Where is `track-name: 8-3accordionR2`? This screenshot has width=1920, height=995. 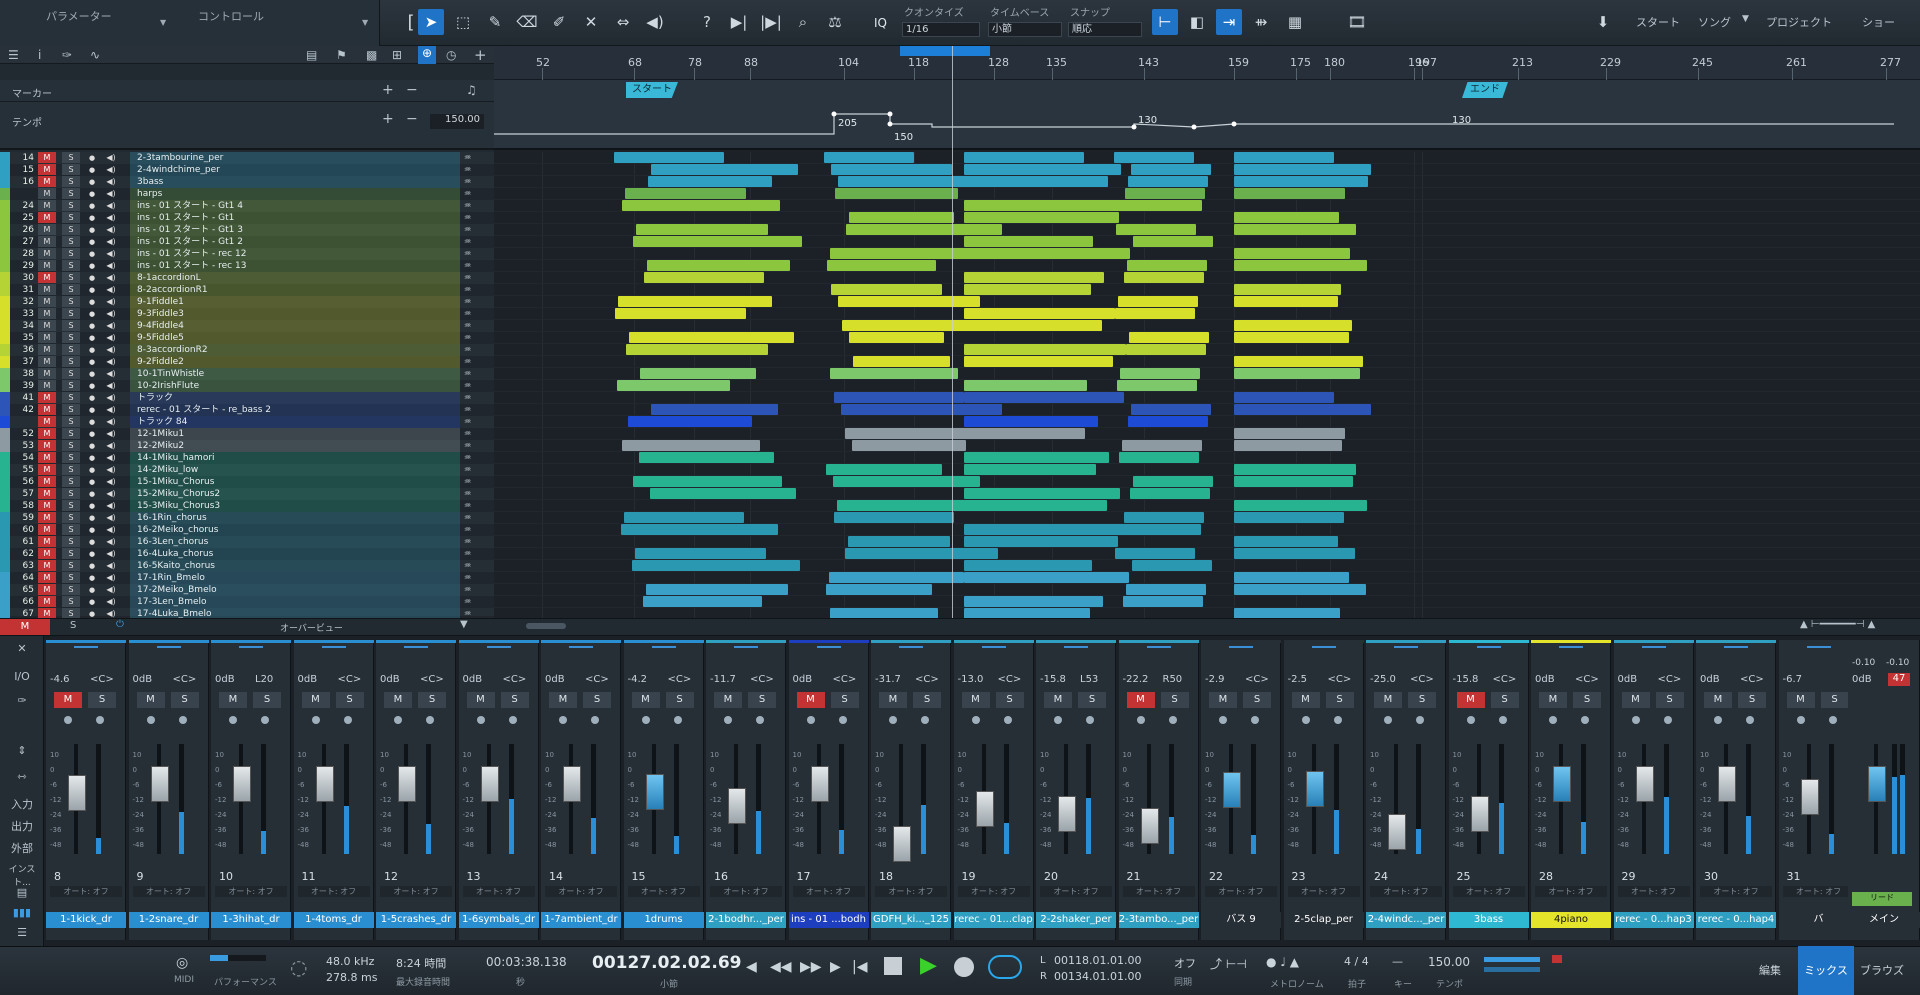 track-name: 8-3accordionR2 is located at coordinates (172, 350).